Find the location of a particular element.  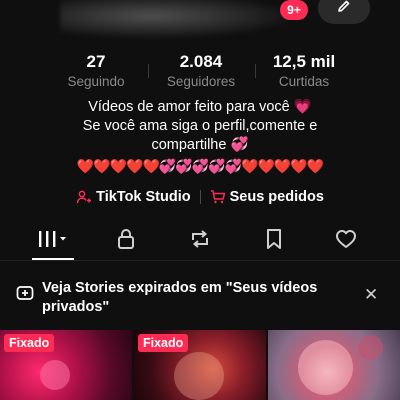

tab-private is located at coordinates (126, 241).